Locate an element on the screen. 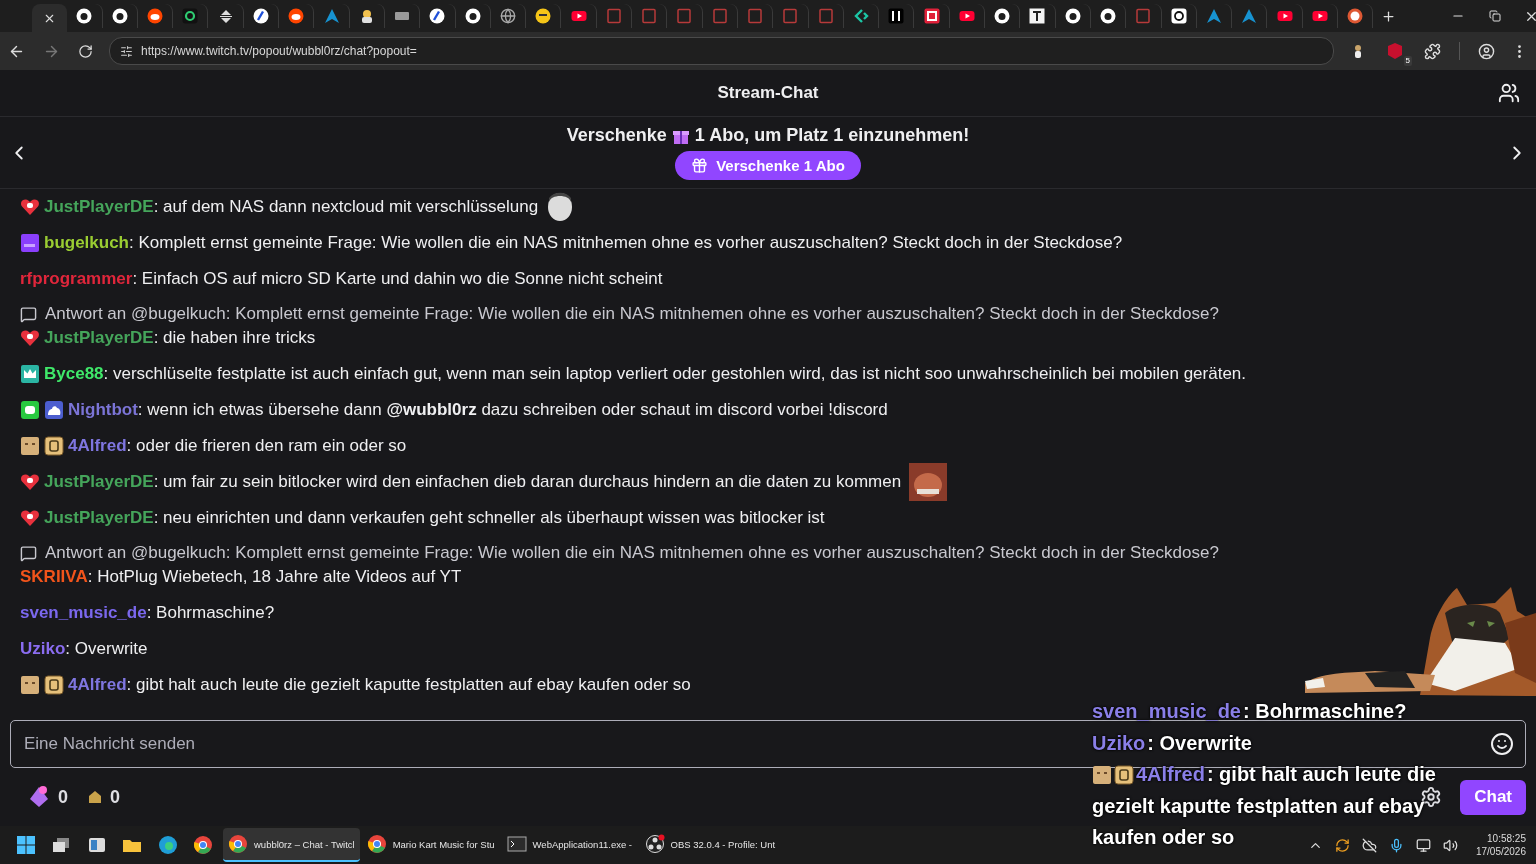 Image resolution: width=1536 pixels, height=864 pixels. chat-username: SKRIIVA is located at coordinates (54, 577).